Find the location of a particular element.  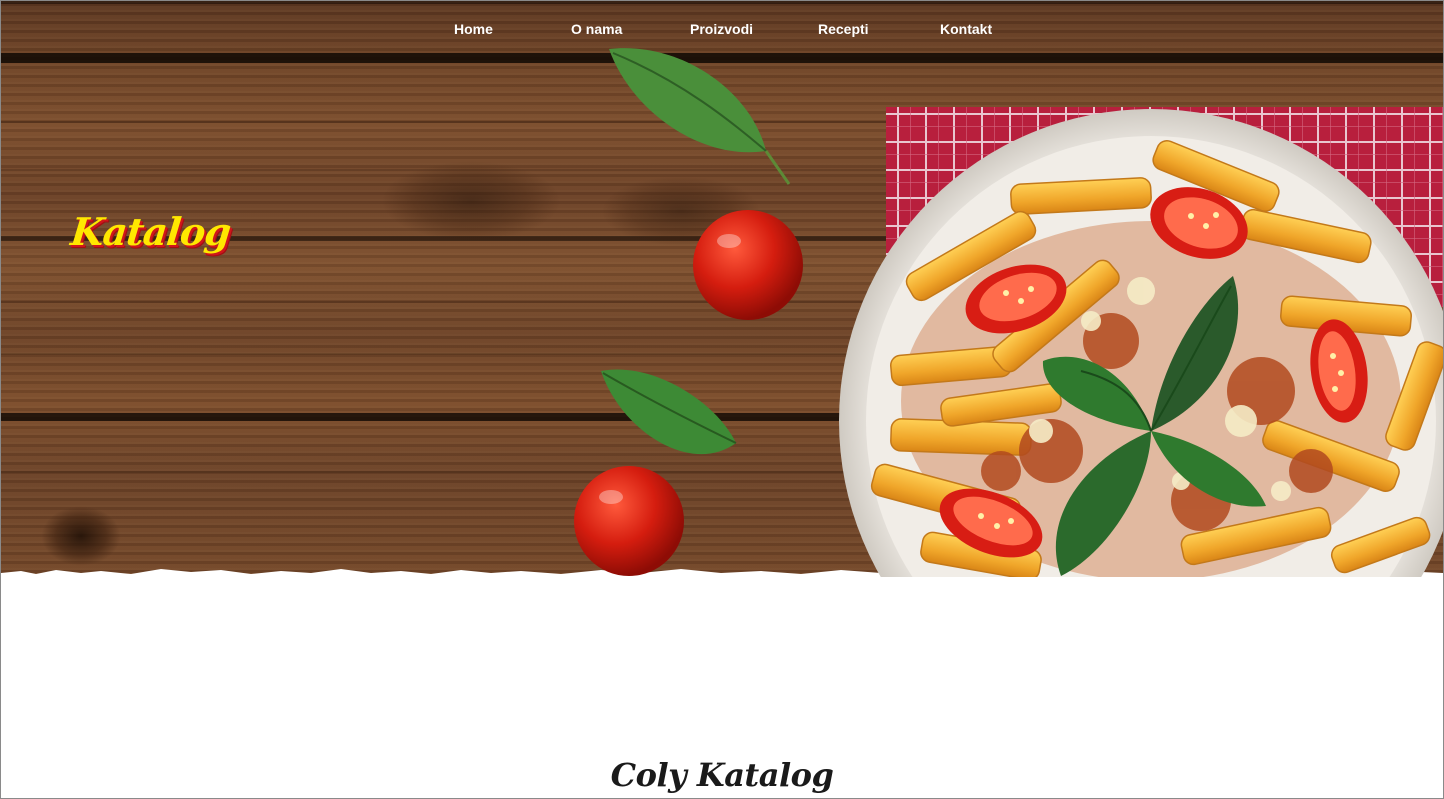

nav-proizvodi: Proizvodi is located at coordinates (721, 29).